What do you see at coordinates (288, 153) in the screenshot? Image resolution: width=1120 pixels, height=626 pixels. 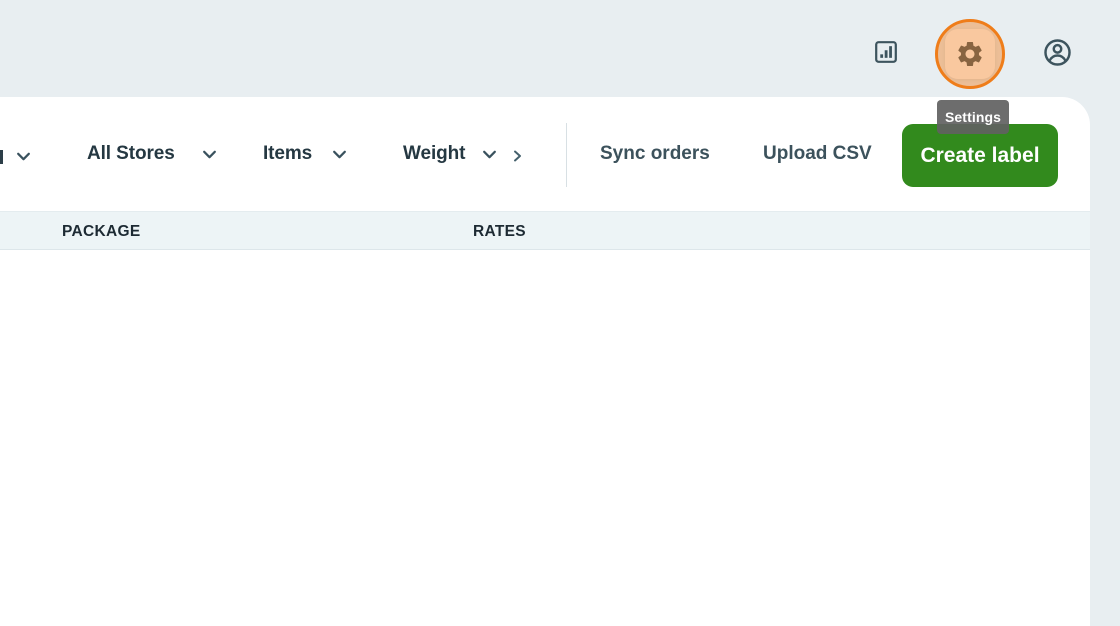 I see `filter-label: Items` at bounding box center [288, 153].